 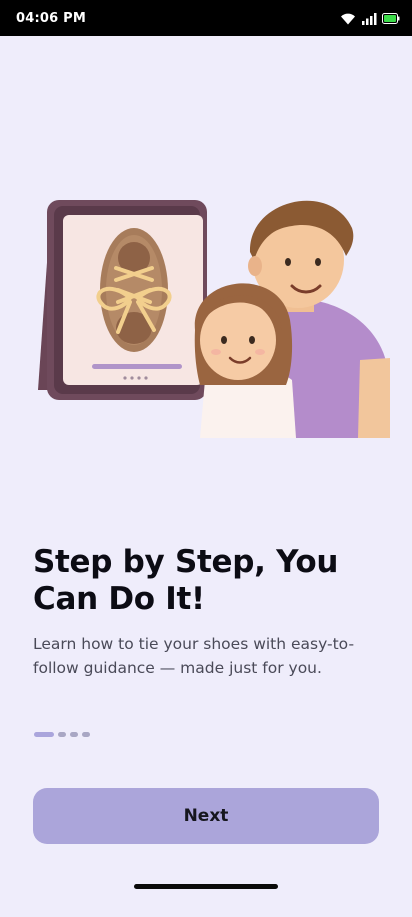 I want to click on cell-signal-icon, so click(x=369, y=18).